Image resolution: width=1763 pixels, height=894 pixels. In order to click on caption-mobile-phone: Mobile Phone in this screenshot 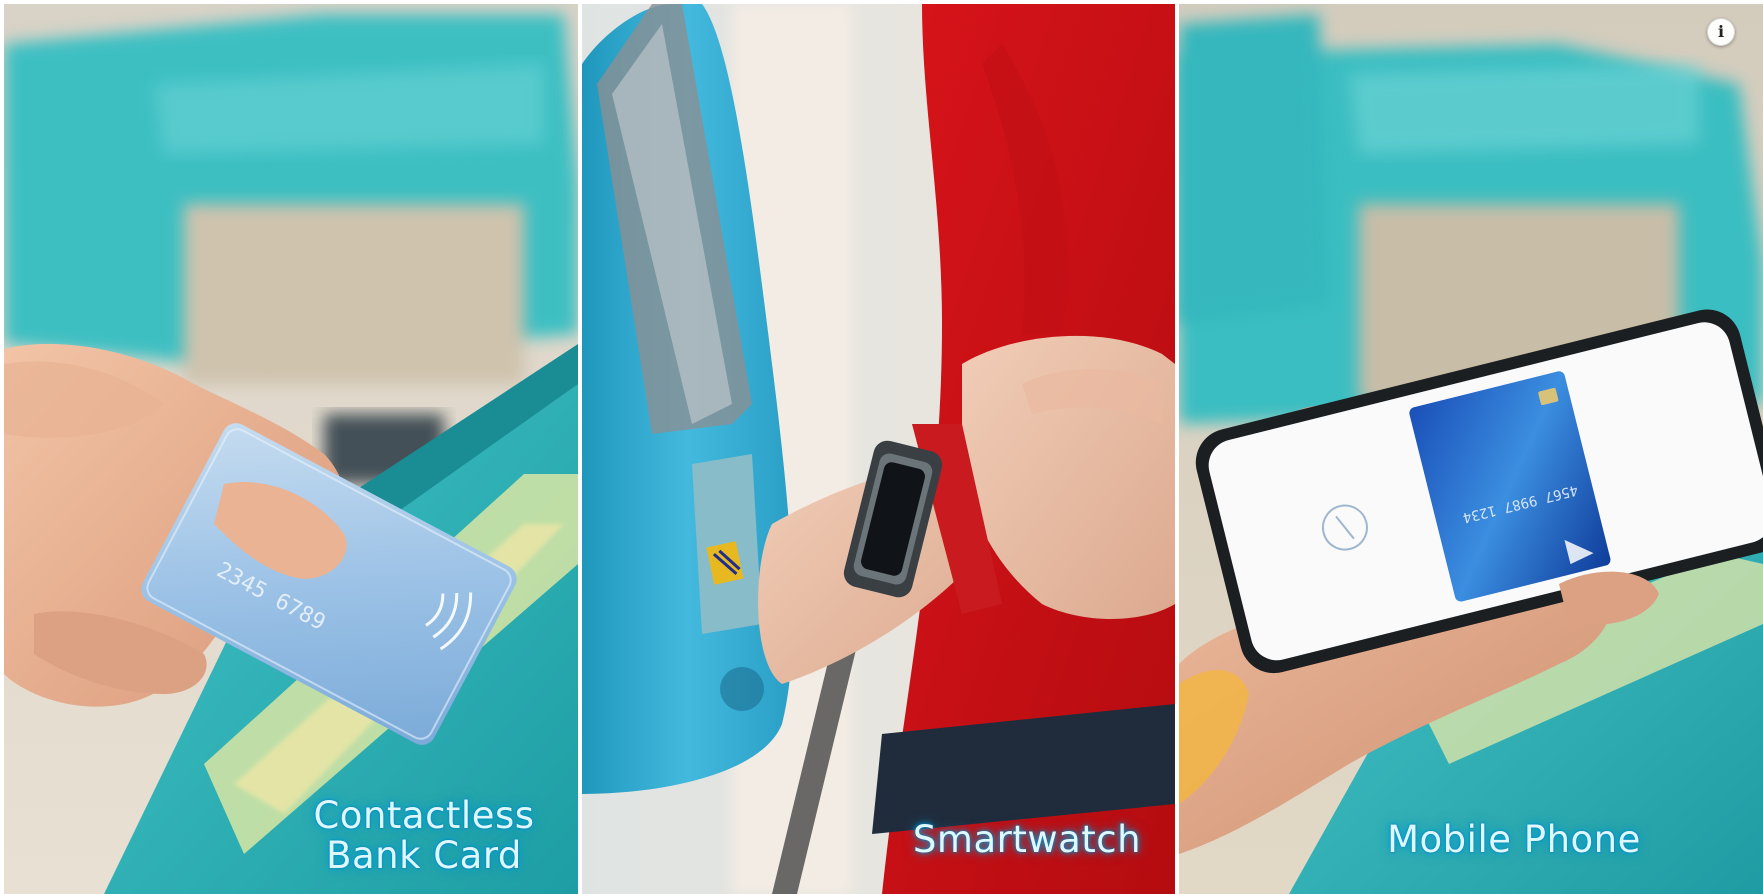, I will do `click(1514, 839)`.